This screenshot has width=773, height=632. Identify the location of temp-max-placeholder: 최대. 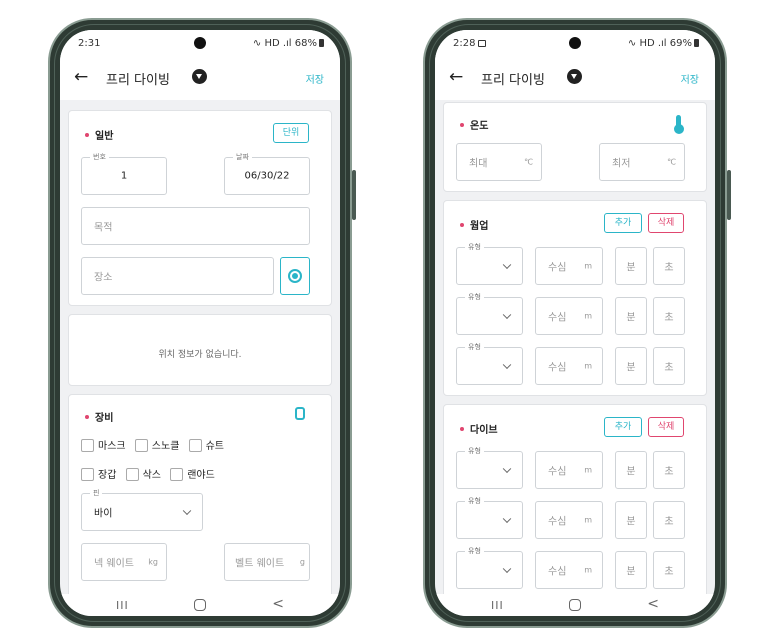
(478, 164).